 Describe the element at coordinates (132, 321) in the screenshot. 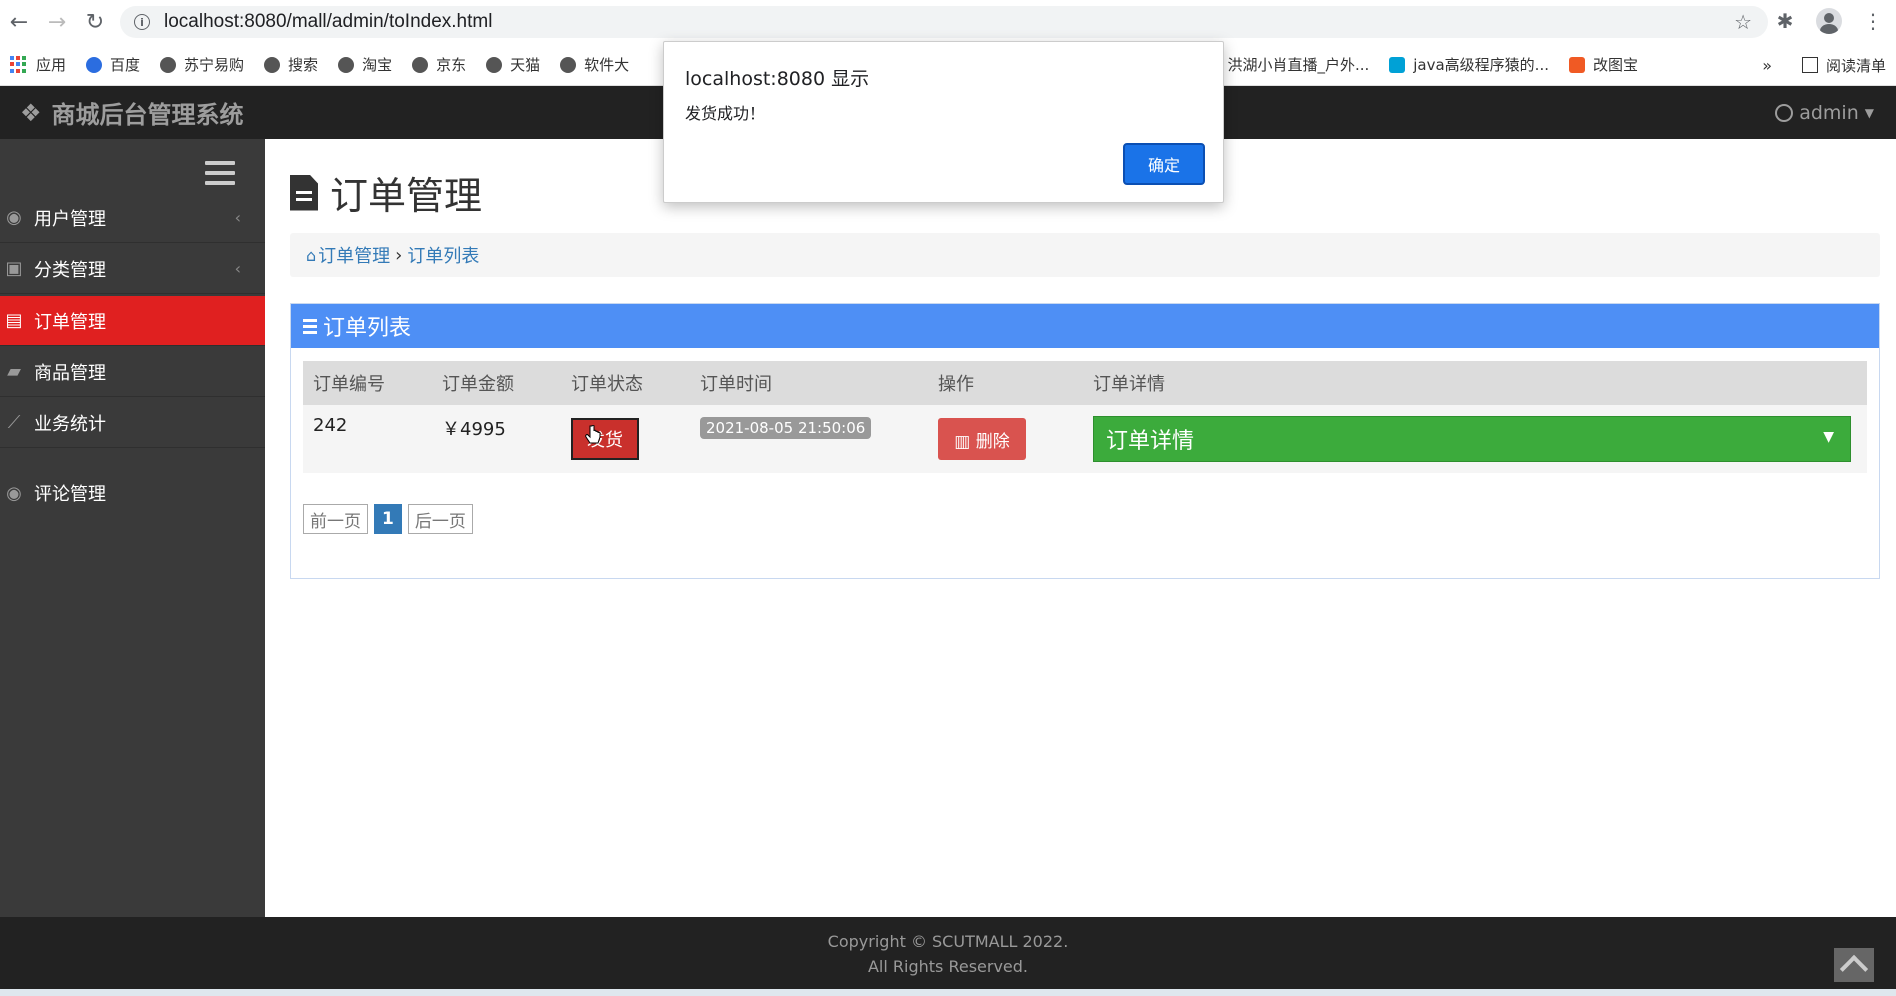

I see `sidebar-item-orders: ▤ 订单管理` at that location.